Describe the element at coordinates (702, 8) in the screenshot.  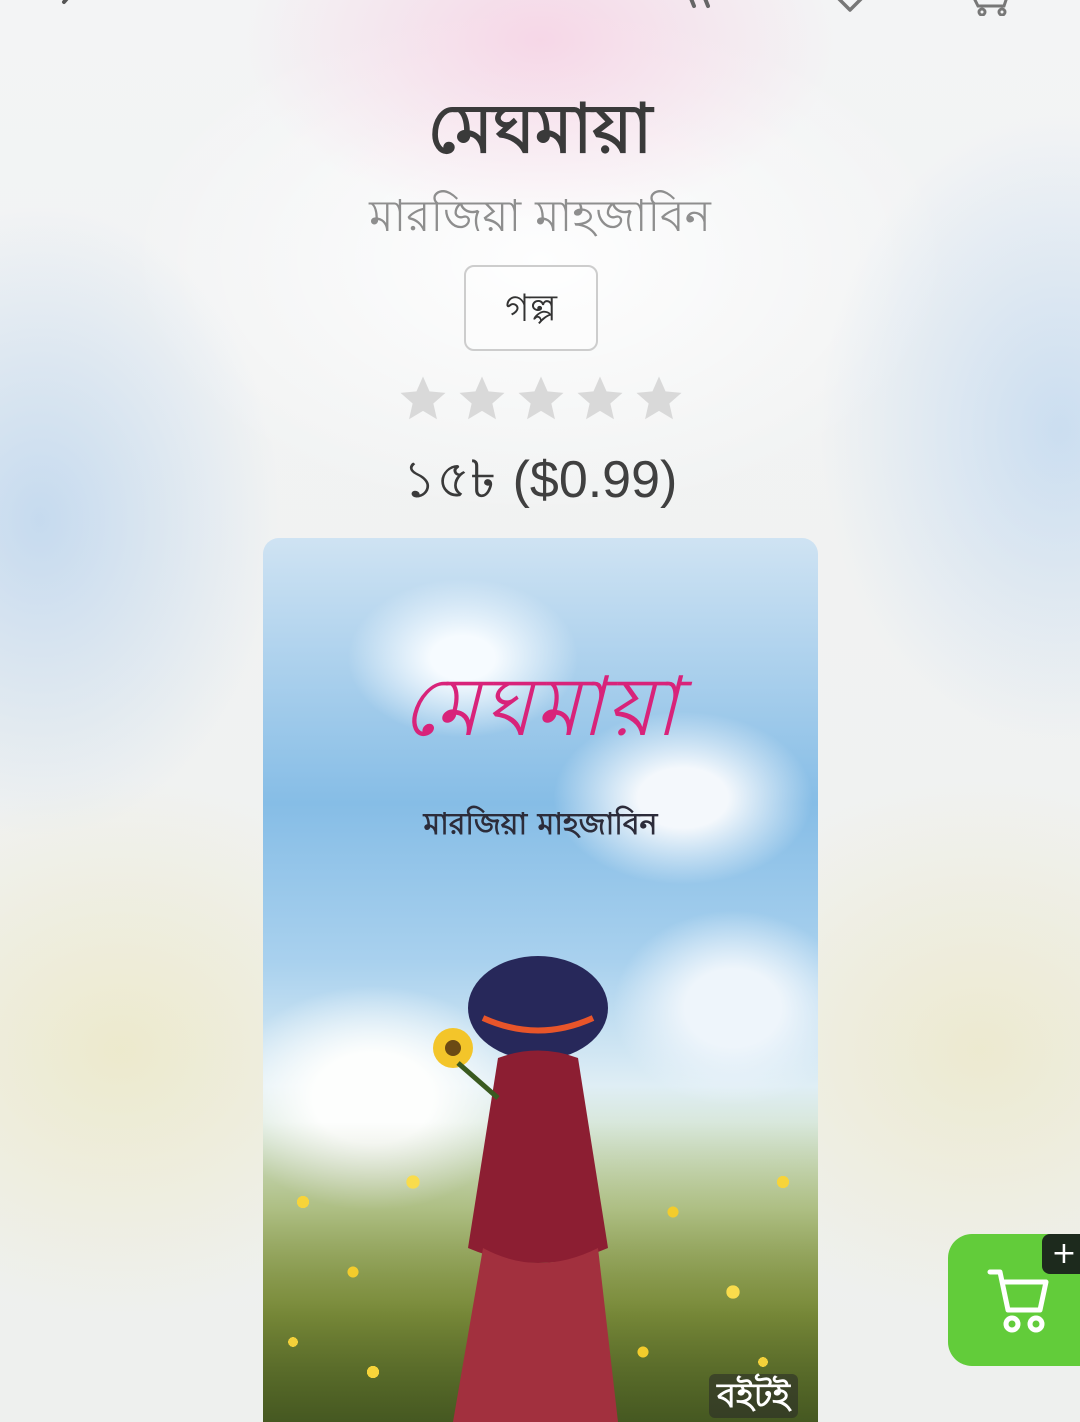
I see `quote-icon` at that location.